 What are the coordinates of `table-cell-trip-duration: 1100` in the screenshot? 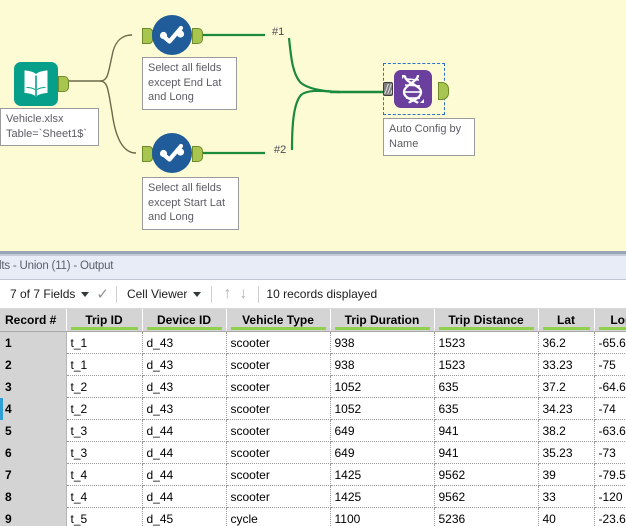 It's located at (382, 516).